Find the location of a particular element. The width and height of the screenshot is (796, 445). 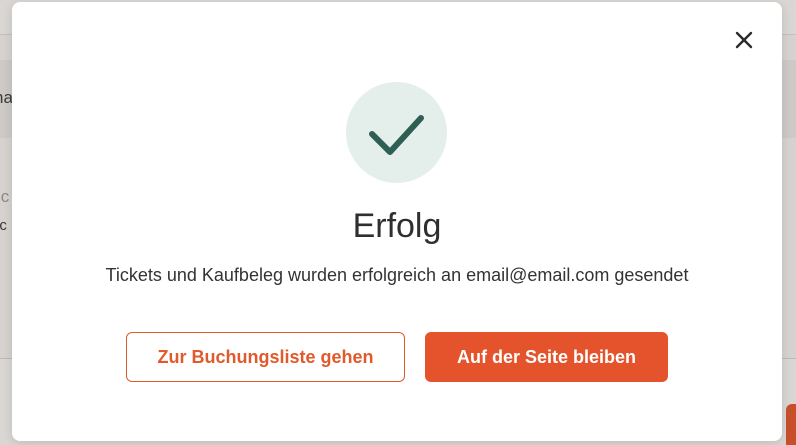

close-icon is located at coordinates (744, 40).